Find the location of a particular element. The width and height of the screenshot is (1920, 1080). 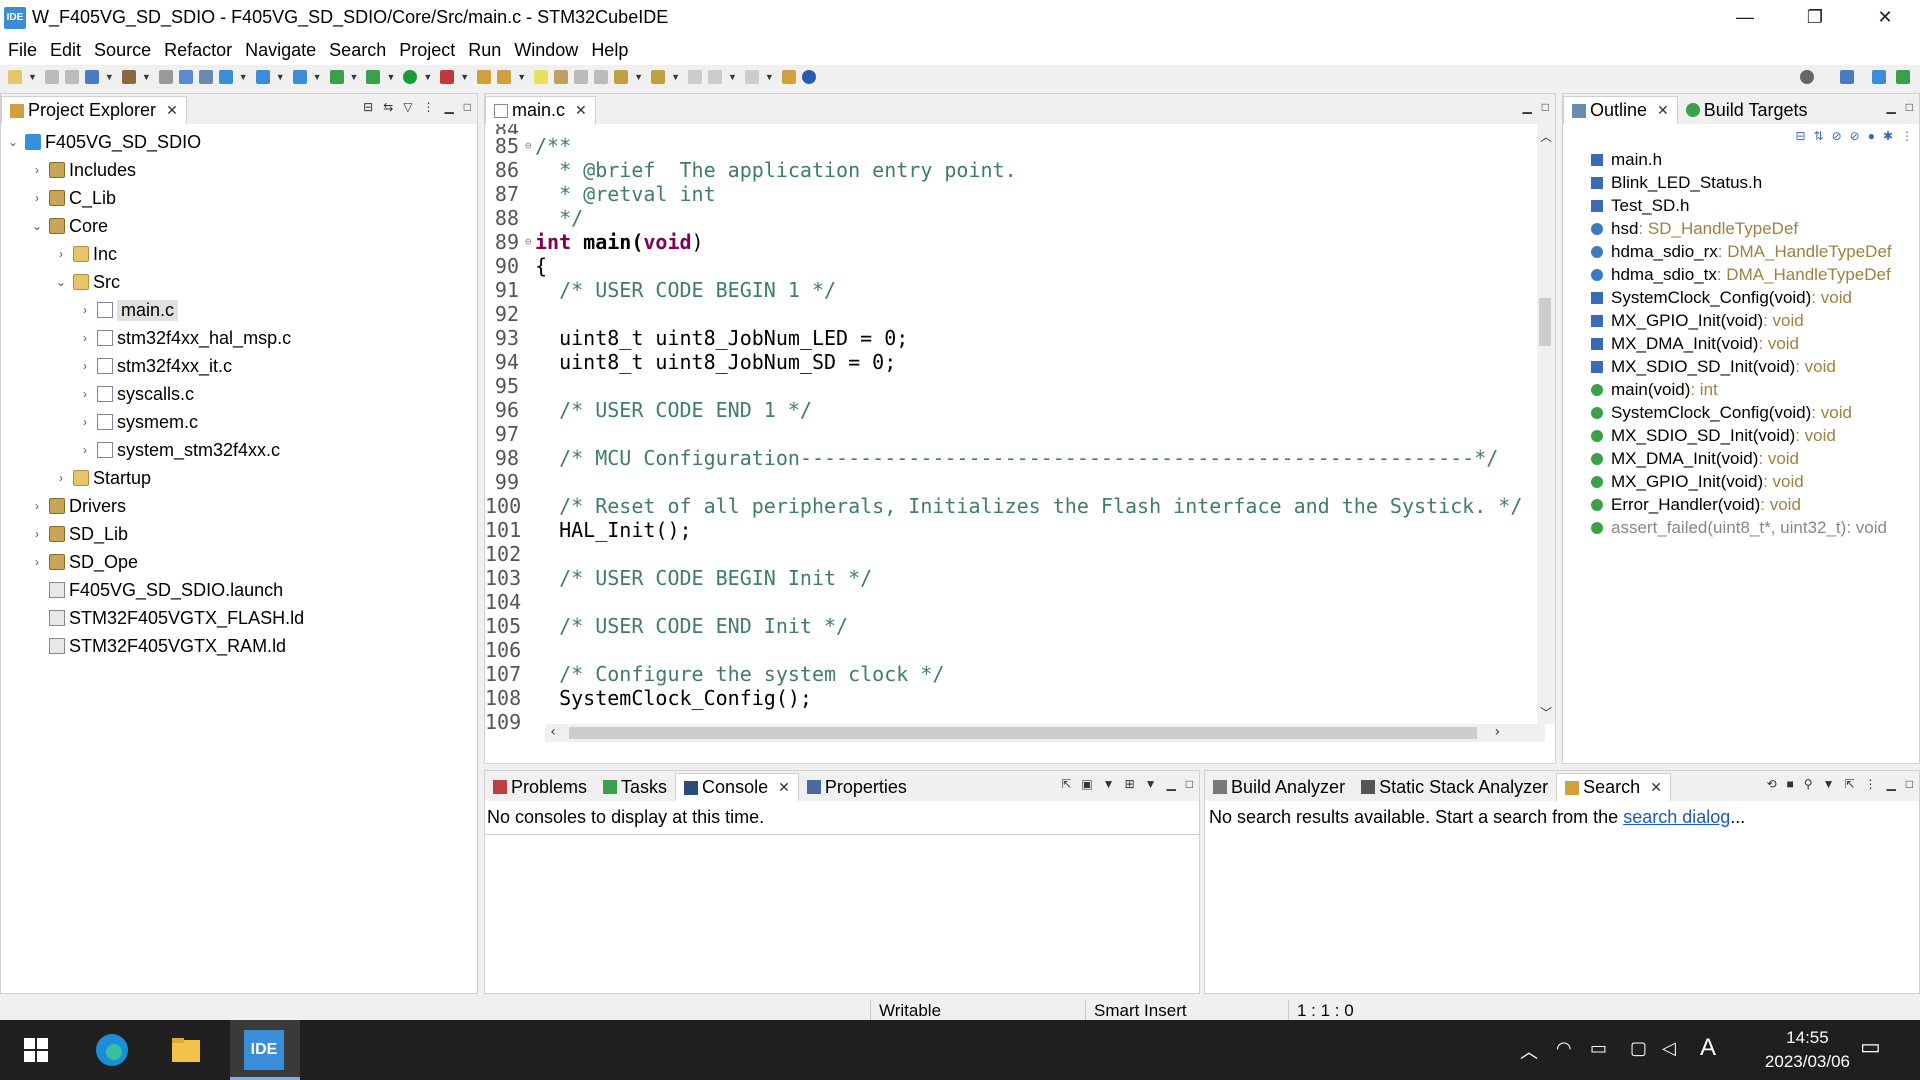

vertical-scroll-thumb is located at coordinates (1545, 322).